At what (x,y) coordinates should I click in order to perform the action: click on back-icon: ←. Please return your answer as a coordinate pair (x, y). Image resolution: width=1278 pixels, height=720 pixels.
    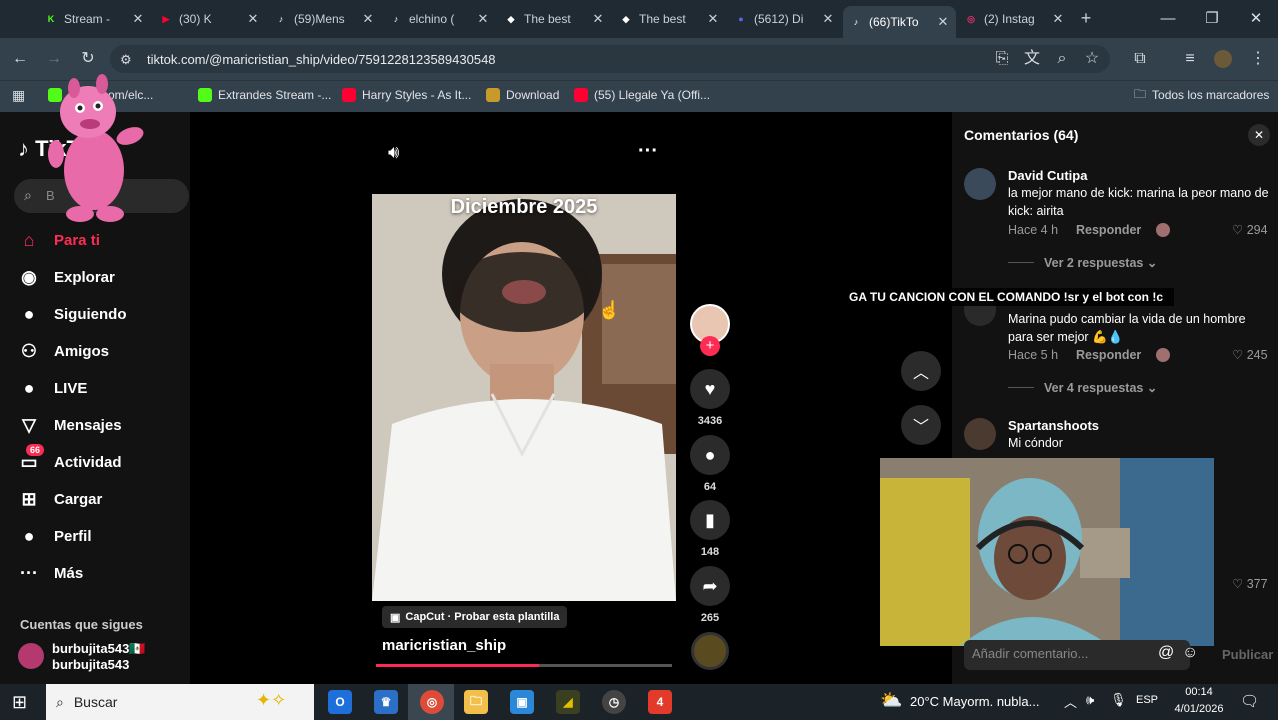
    Looking at the image, I should click on (20, 59).